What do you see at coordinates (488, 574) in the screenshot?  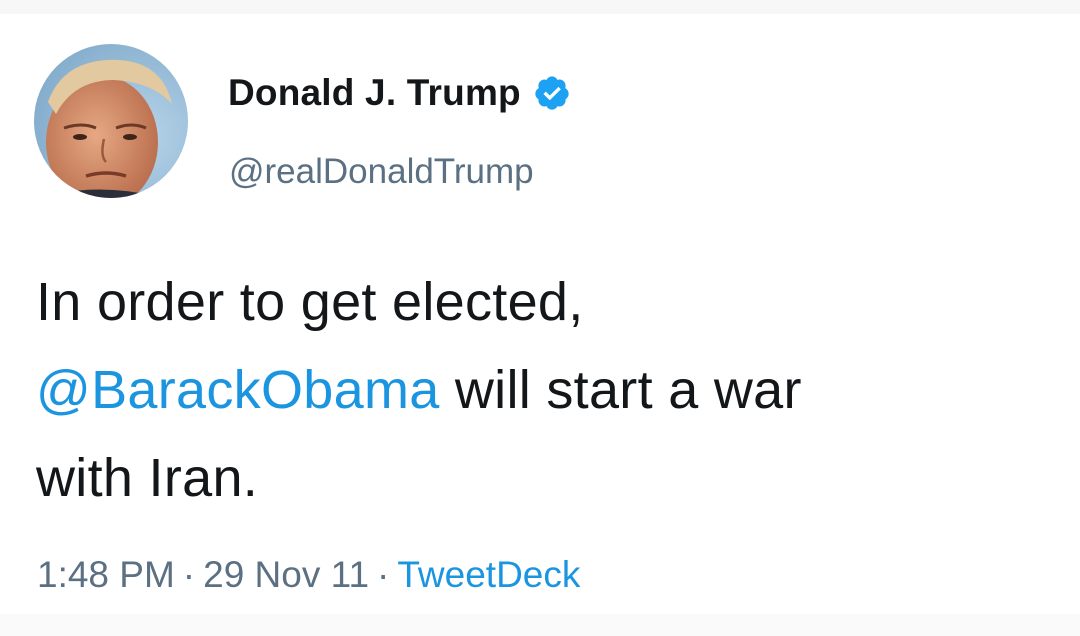 I see `tweet-source-link: TweetDeck` at bounding box center [488, 574].